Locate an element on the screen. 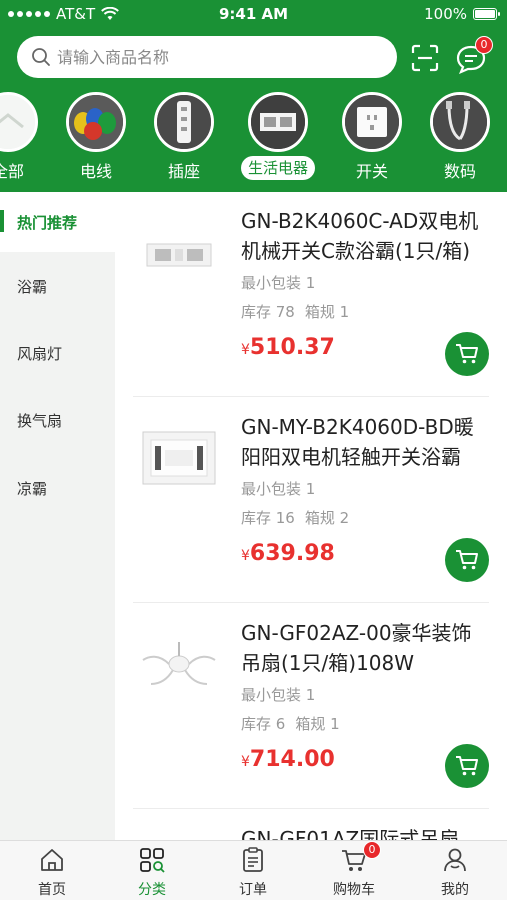 The width and height of the screenshot is (507, 900). wire-icon is located at coordinates (96, 122).